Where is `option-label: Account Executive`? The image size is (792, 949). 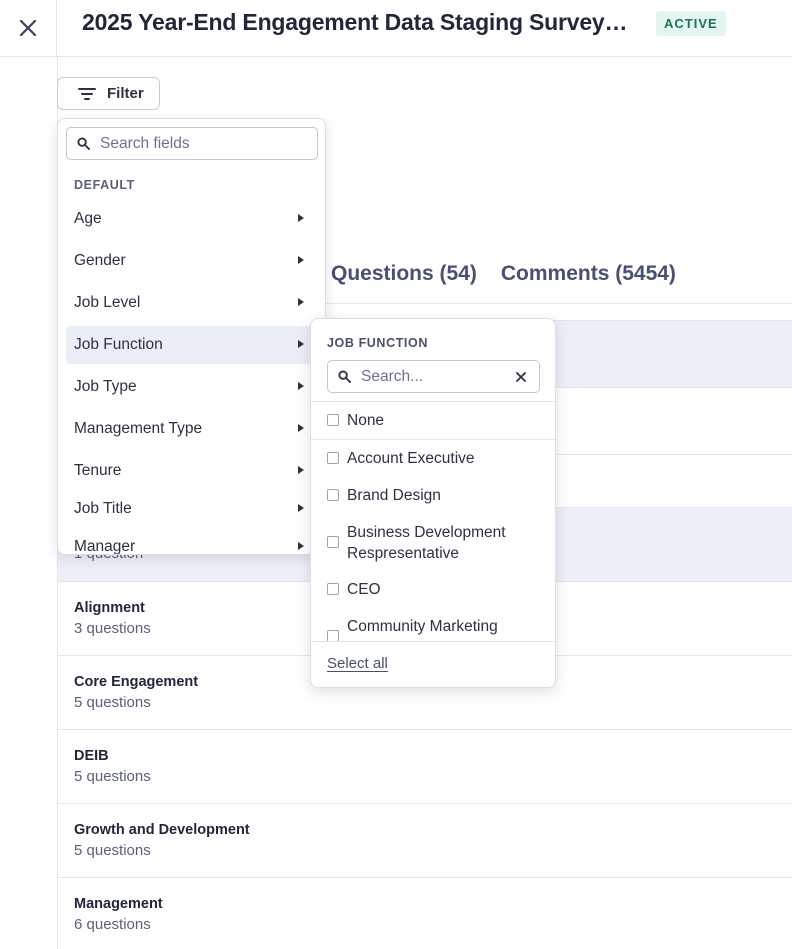 option-label: Account Executive is located at coordinates (411, 458).